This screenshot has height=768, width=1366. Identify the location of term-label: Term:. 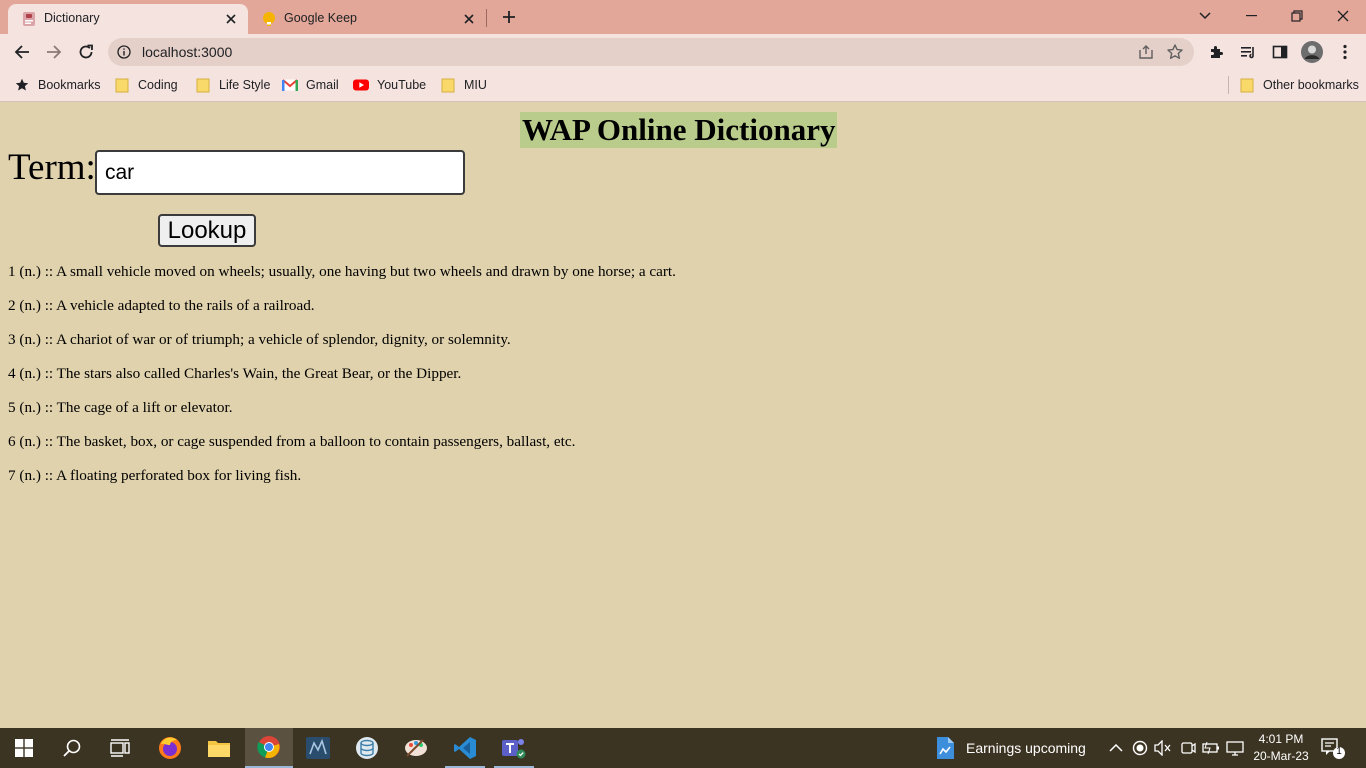
(52, 167).